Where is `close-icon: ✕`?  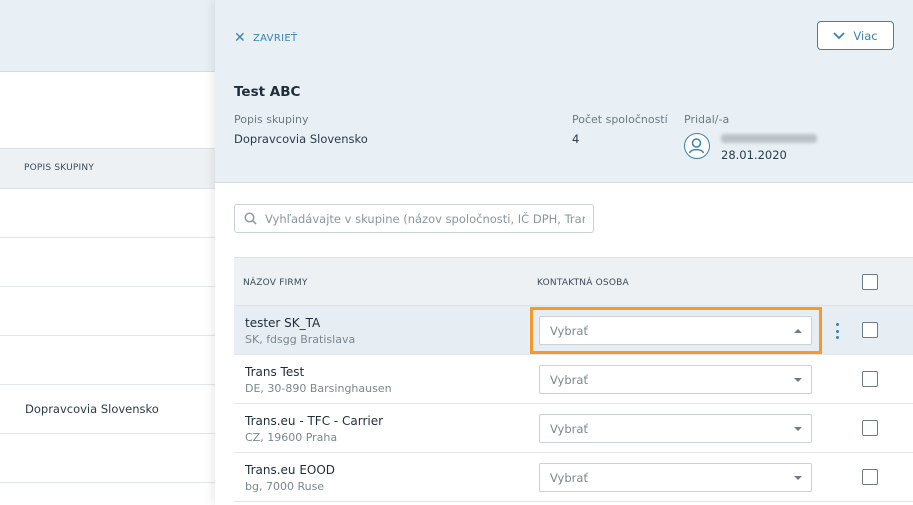 close-icon: ✕ is located at coordinates (240, 38).